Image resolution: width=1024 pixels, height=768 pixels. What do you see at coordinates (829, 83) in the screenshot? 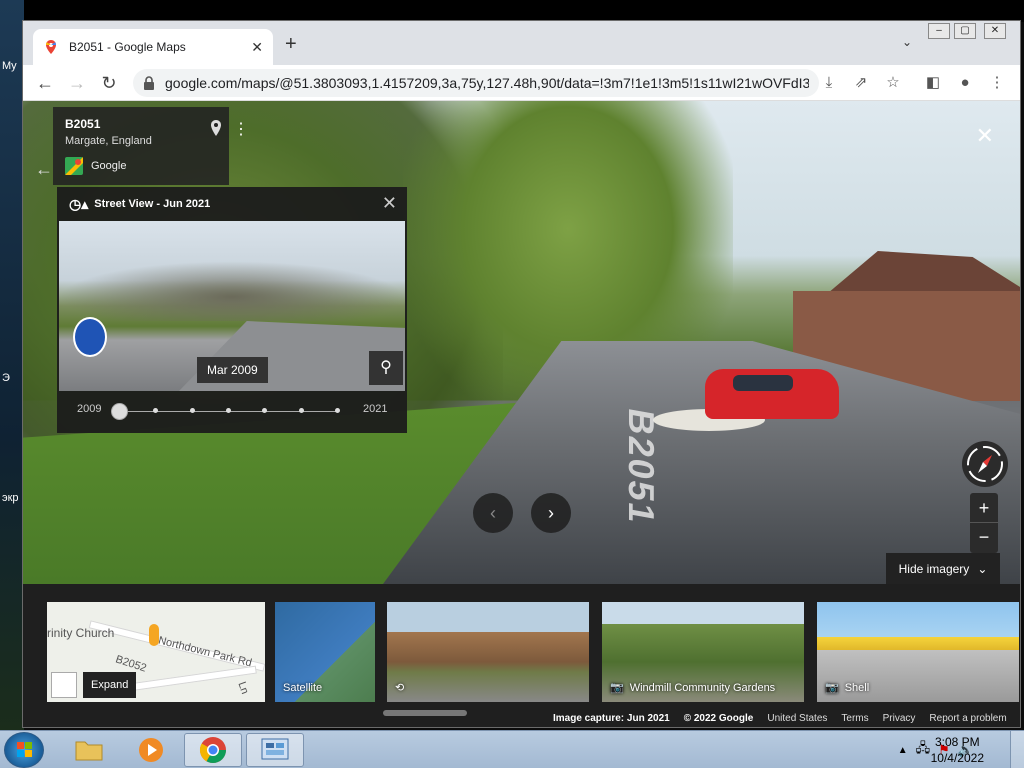
I see `install-app-icon: ⤓` at bounding box center [829, 83].